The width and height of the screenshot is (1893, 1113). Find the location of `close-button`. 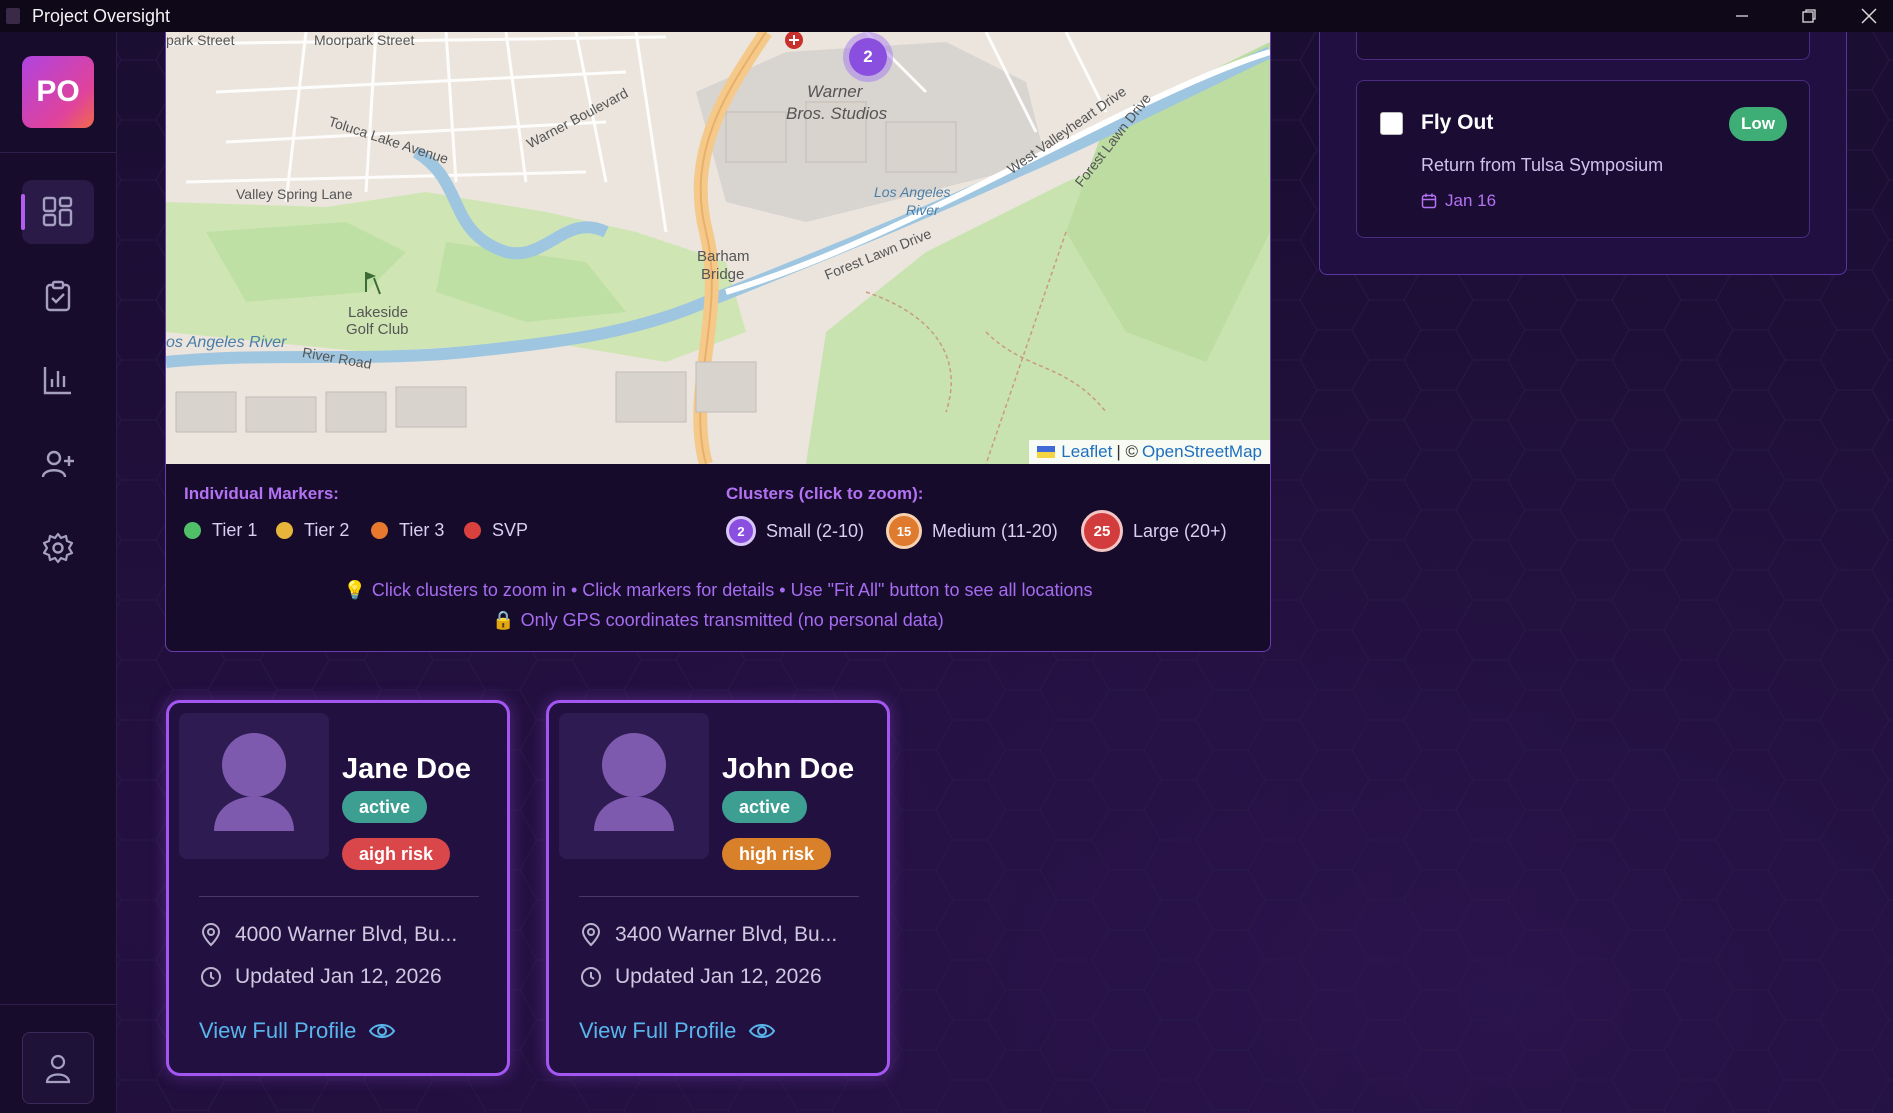

close-button is located at coordinates (1869, 16).